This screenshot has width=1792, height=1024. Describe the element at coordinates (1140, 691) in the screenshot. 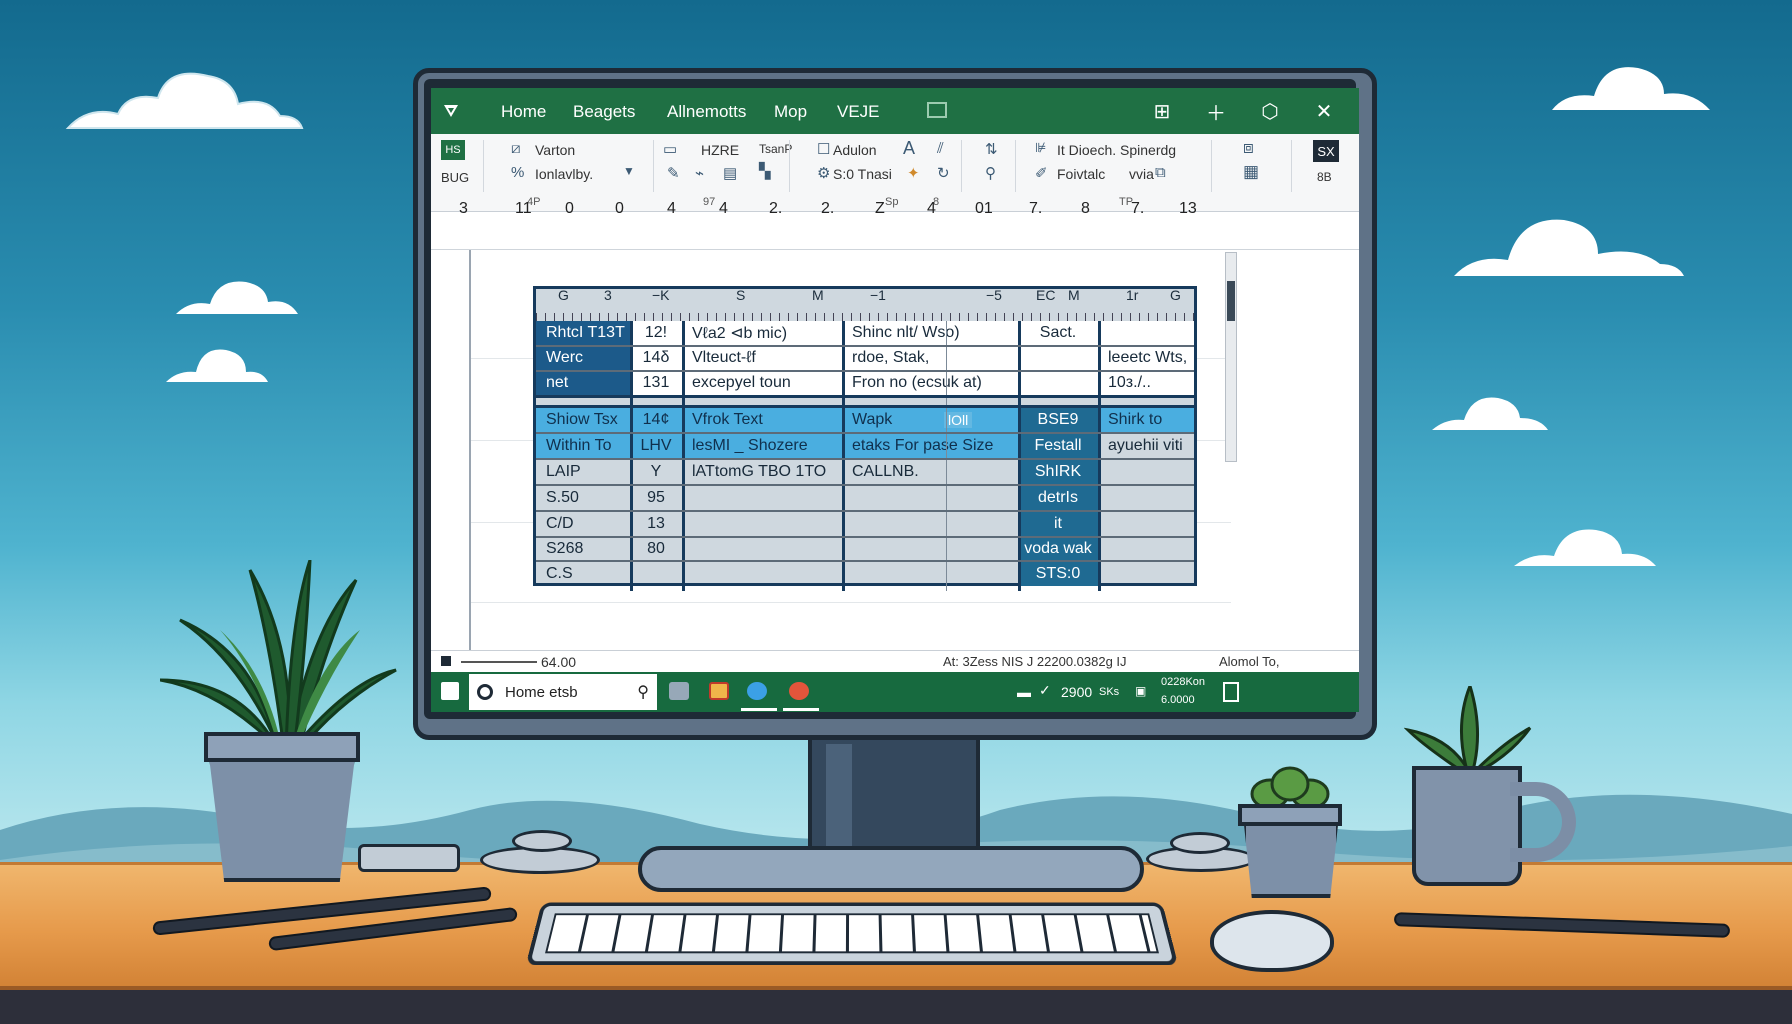

I see `tray-box-icon: ▣` at that location.